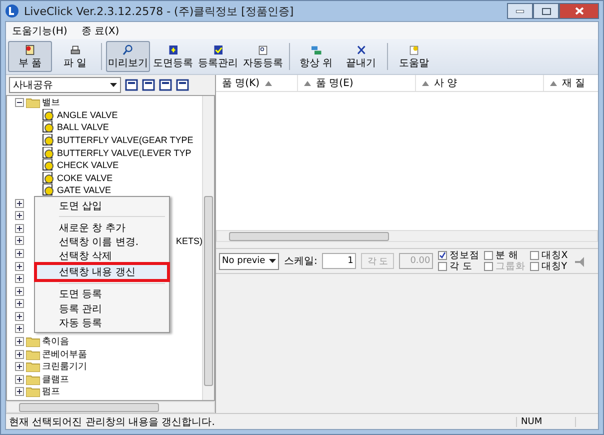 The image size is (604, 435). What do you see at coordinates (124, 153) in the screenshot?
I see `tree-item: BUTTERFLY VALVE(LEVER TYP` at bounding box center [124, 153].